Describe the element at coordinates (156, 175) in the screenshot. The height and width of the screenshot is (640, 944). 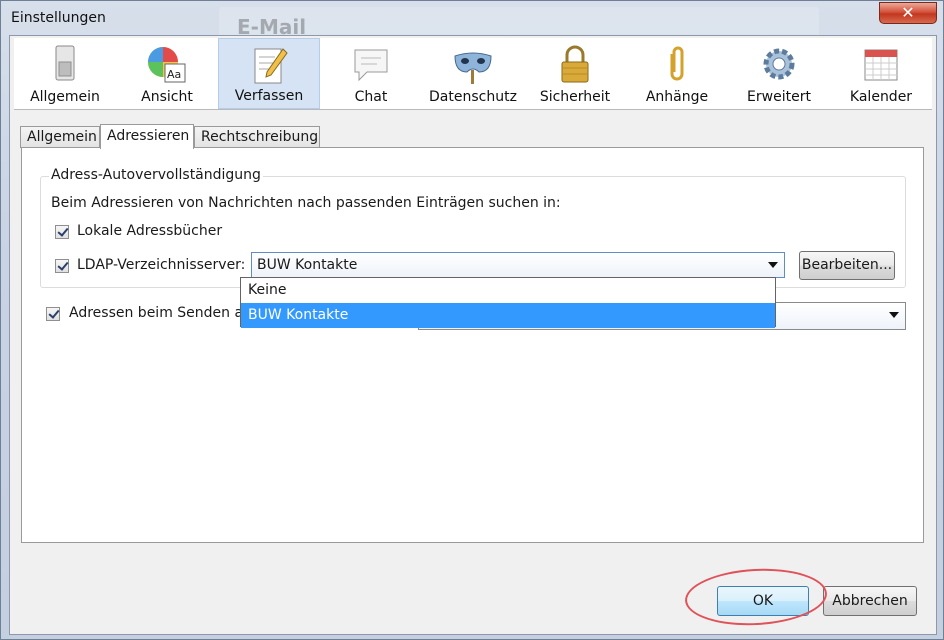
I see `group-title: Adress-Autovervollständigung` at that location.